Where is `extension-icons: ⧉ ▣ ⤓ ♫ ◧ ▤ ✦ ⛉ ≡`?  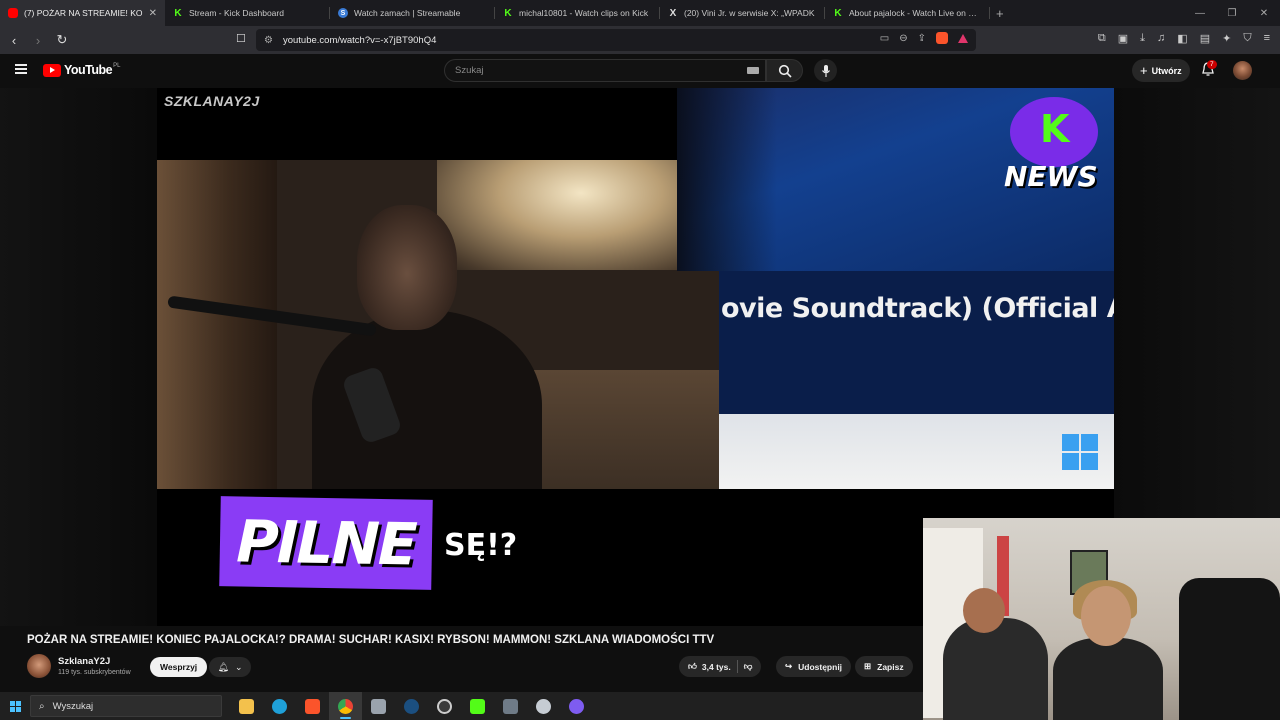
extension-icons: ⧉ ▣ ⤓ ♫ ◧ ▤ ✦ ⛉ ≡ is located at coordinates (1184, 38).